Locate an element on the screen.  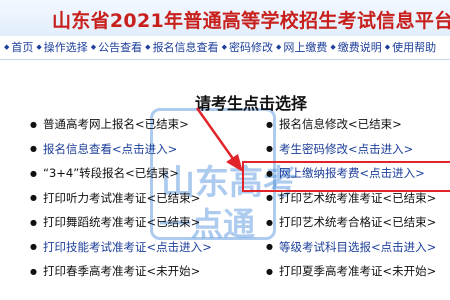
option-label: 打印艺术统考合格证<已结束> is located at coordinates (357, 222).